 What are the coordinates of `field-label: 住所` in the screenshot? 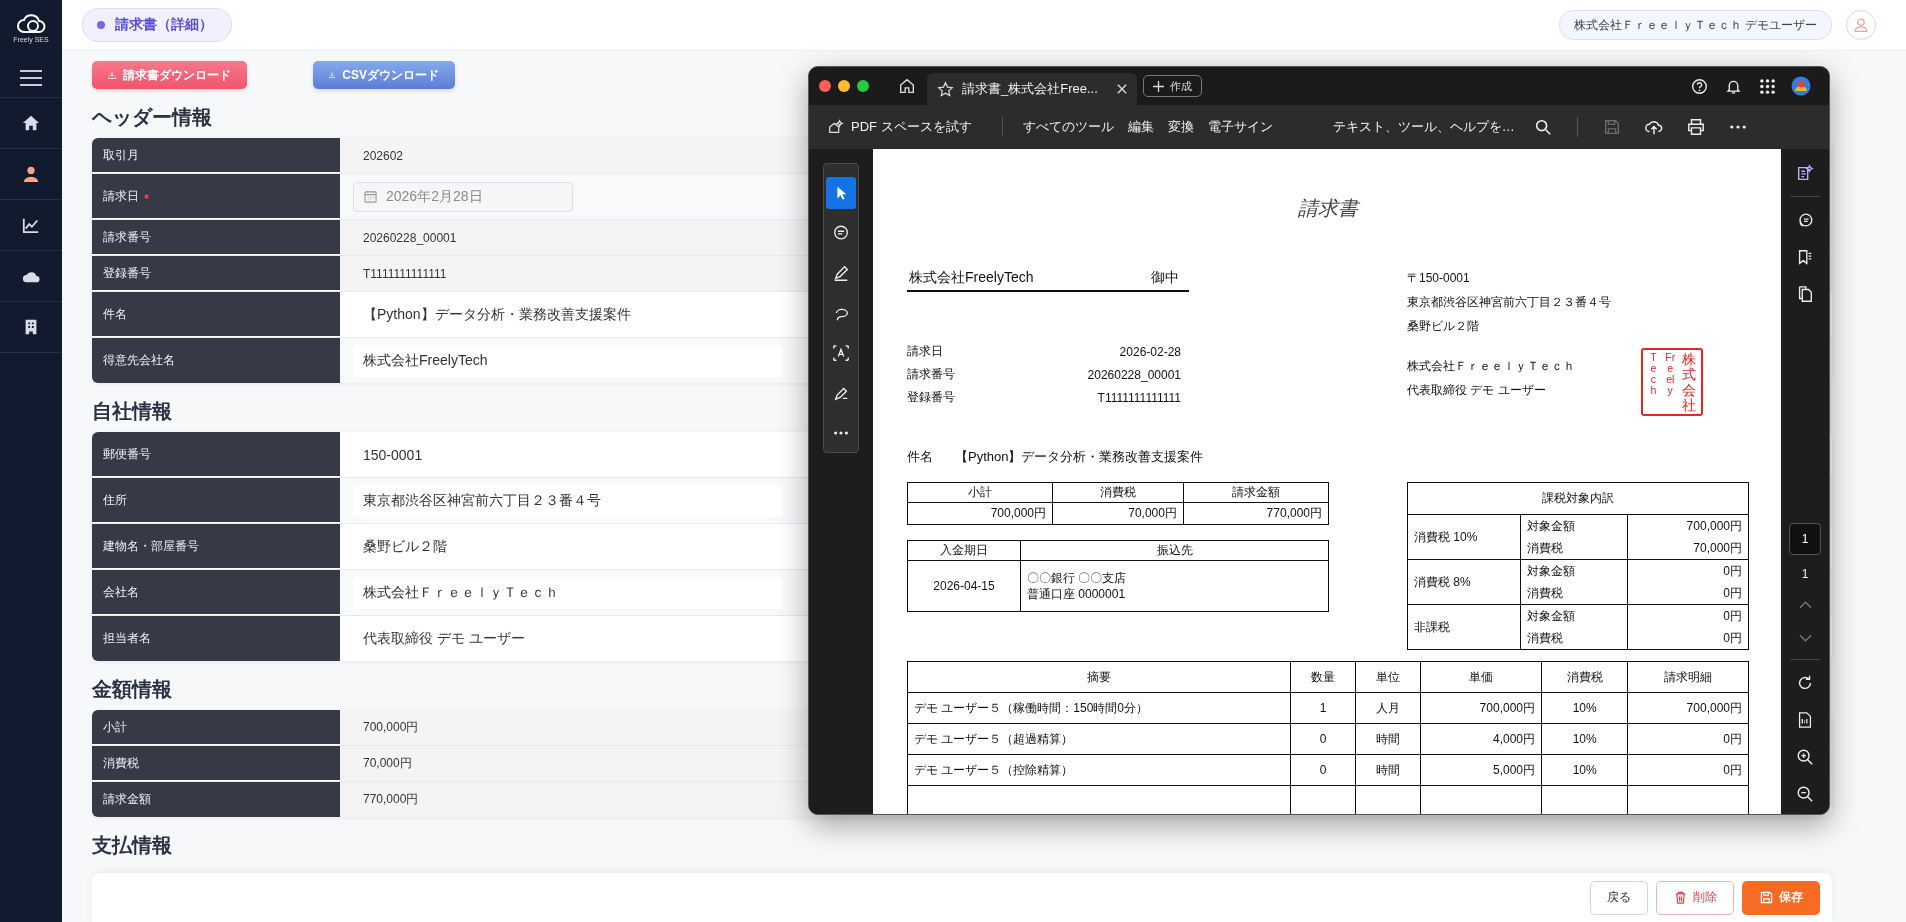 It's located at (216, 500).